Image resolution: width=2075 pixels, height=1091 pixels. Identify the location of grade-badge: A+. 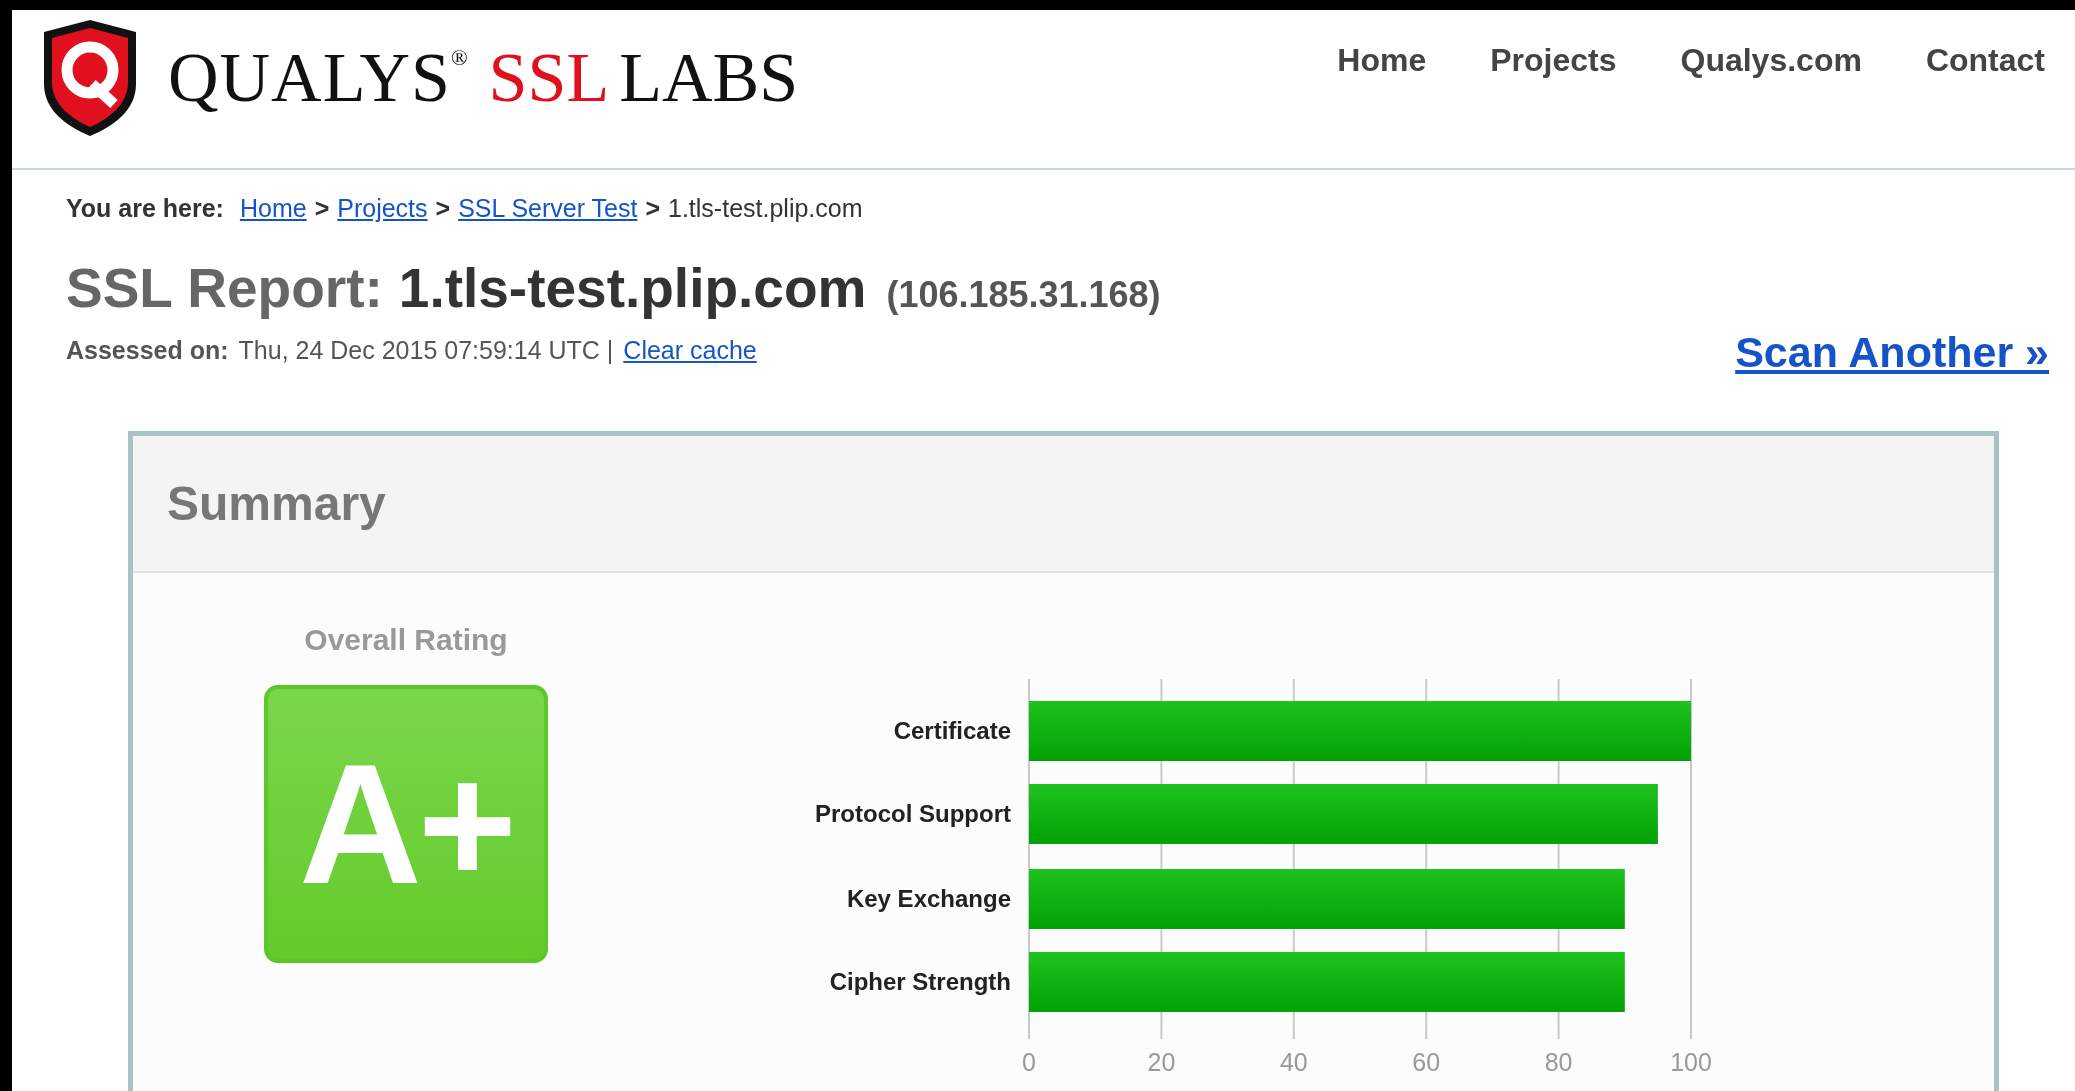
(406, 824).